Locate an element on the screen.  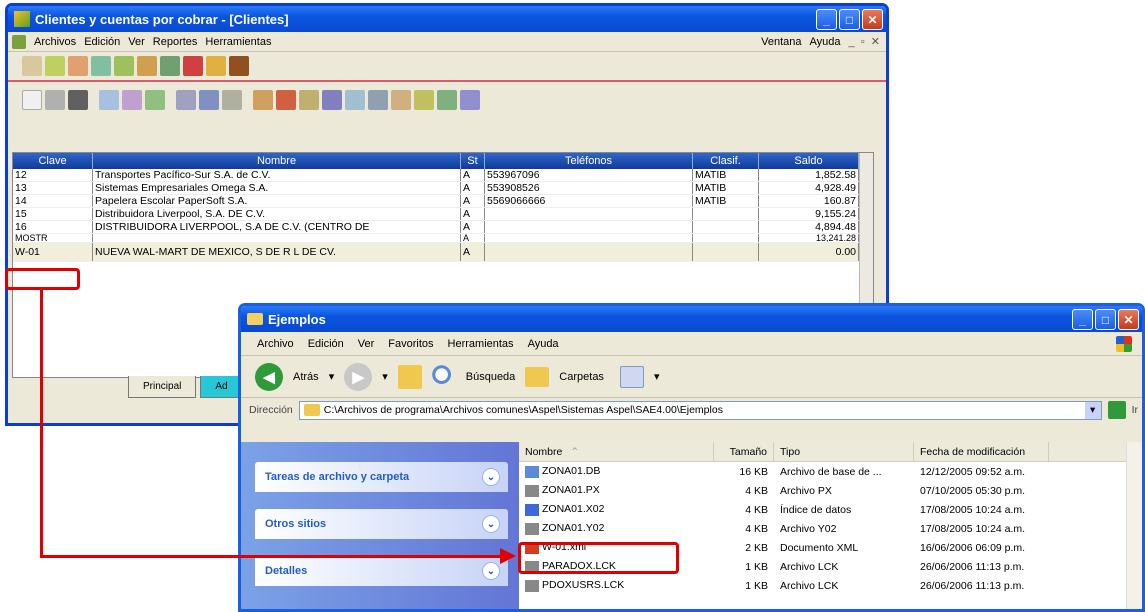
col-tamano: Tamaño is located at coordinates (744, 451).